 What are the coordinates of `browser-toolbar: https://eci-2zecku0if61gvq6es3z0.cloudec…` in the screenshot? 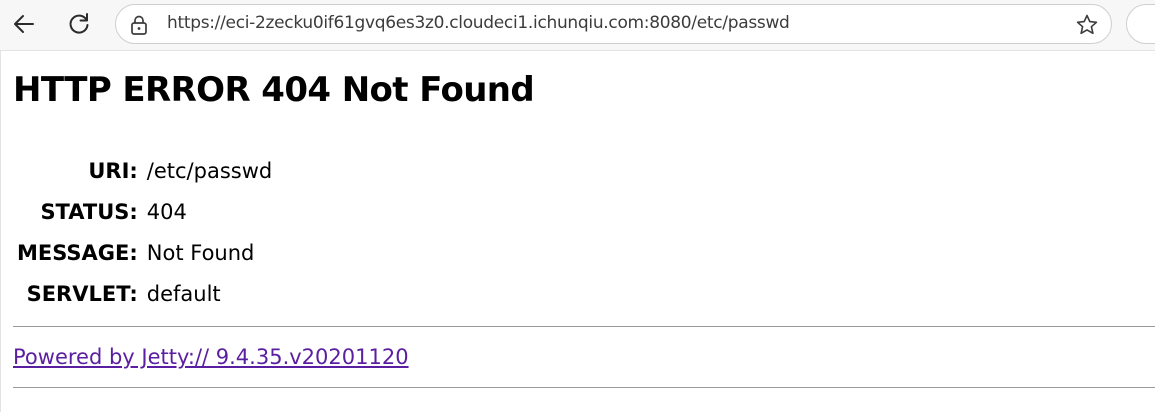 It's located at (577, 25).